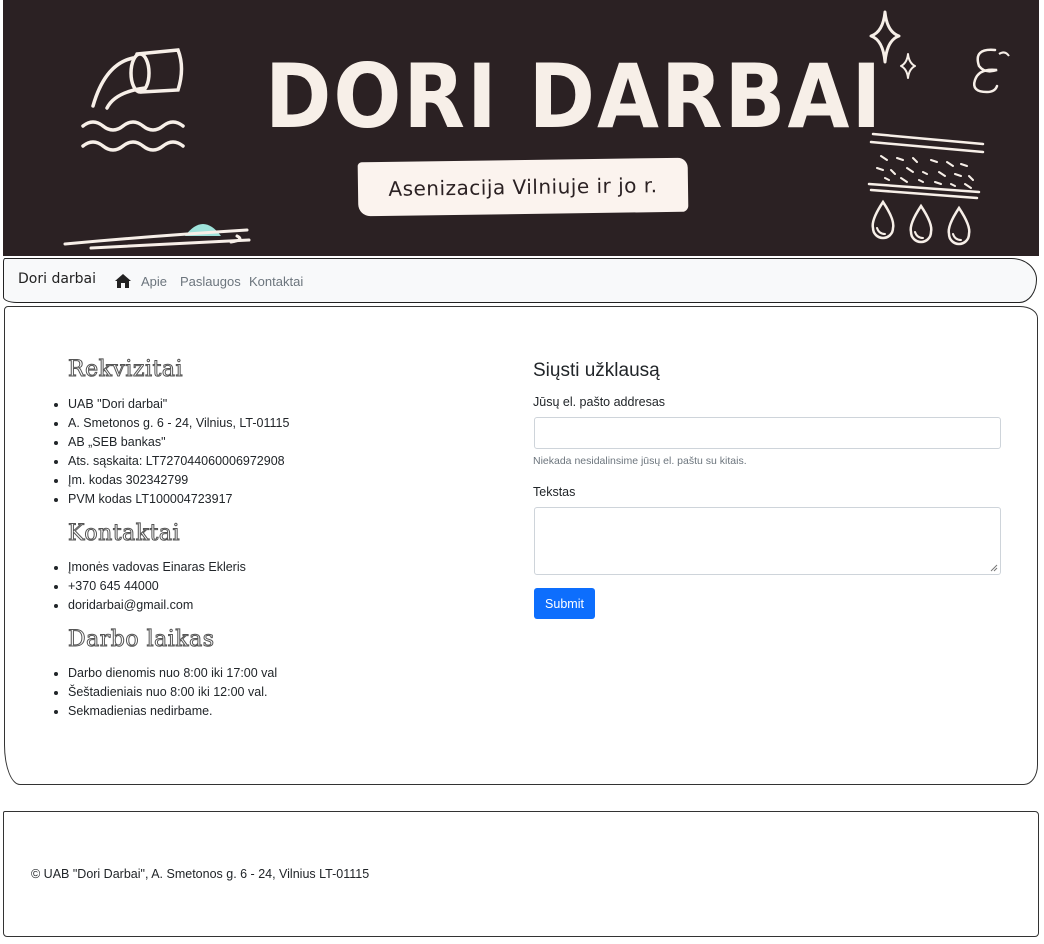  Describe the element at coordinates (124, 534) in the screenshot. I see `kontaktai-heading: Kontaktai` at that location.